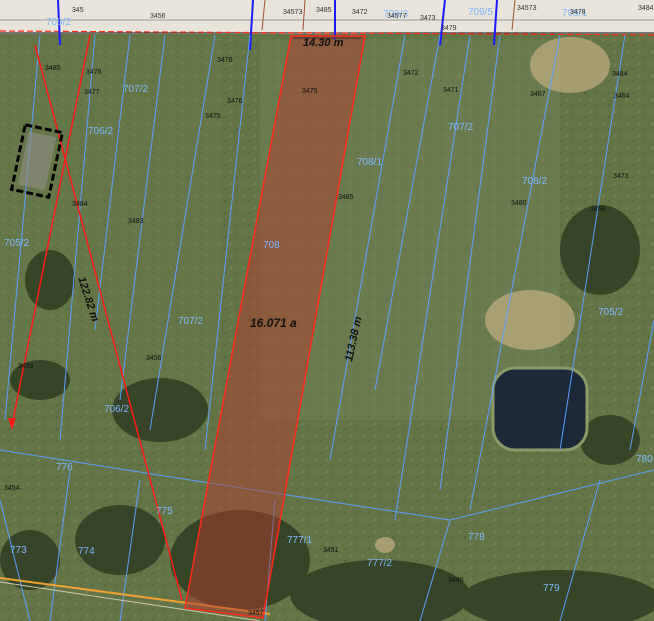 The width and height of the screenshot is (654, 621). I want to click on point-number-label: 3477, so click(92, 92).